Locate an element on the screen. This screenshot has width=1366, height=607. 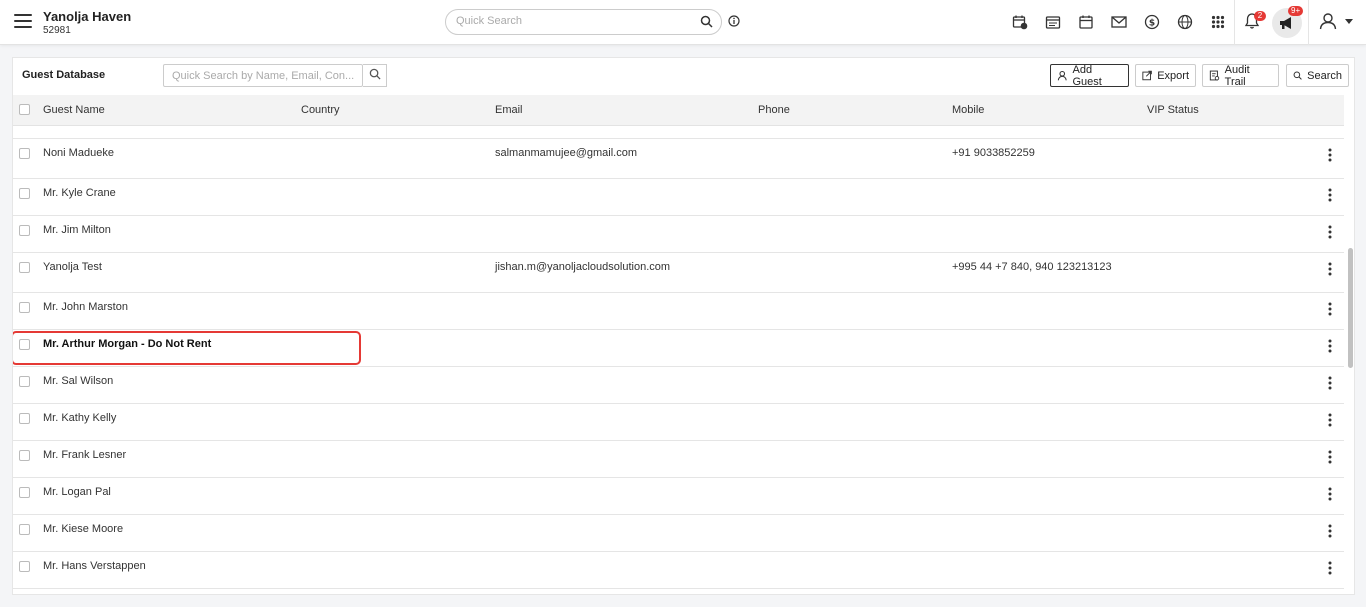
search-button: Search is located at coordinates (1317, 75).